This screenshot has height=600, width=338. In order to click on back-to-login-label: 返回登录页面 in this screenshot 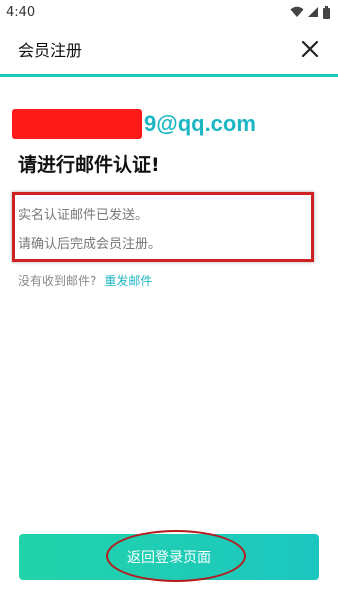, I will do `click(169, 558)`.